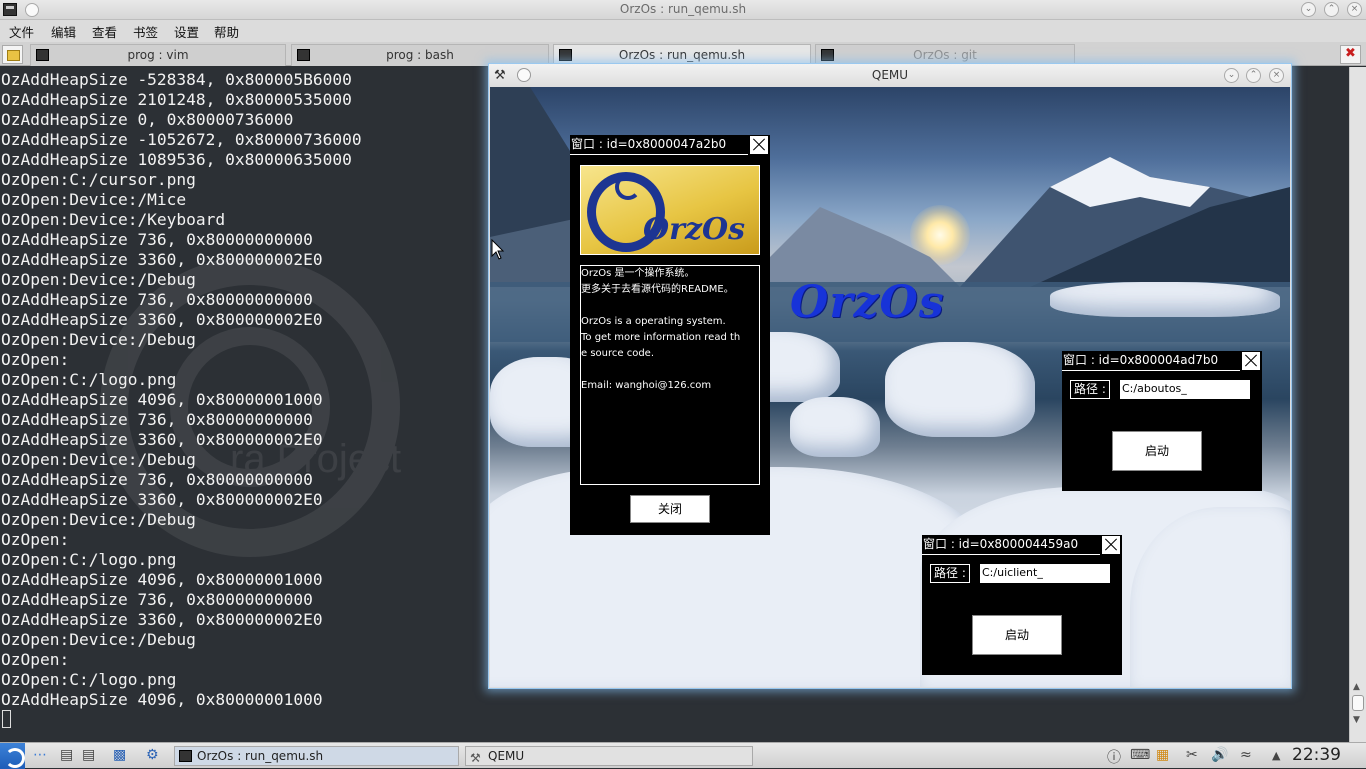 The height and width of the screenshot is (769, 1366). What do you see at coordinates (1354, 9) in the screenshot?
I see `close-button: ×` at bounding box center [1354, 9].